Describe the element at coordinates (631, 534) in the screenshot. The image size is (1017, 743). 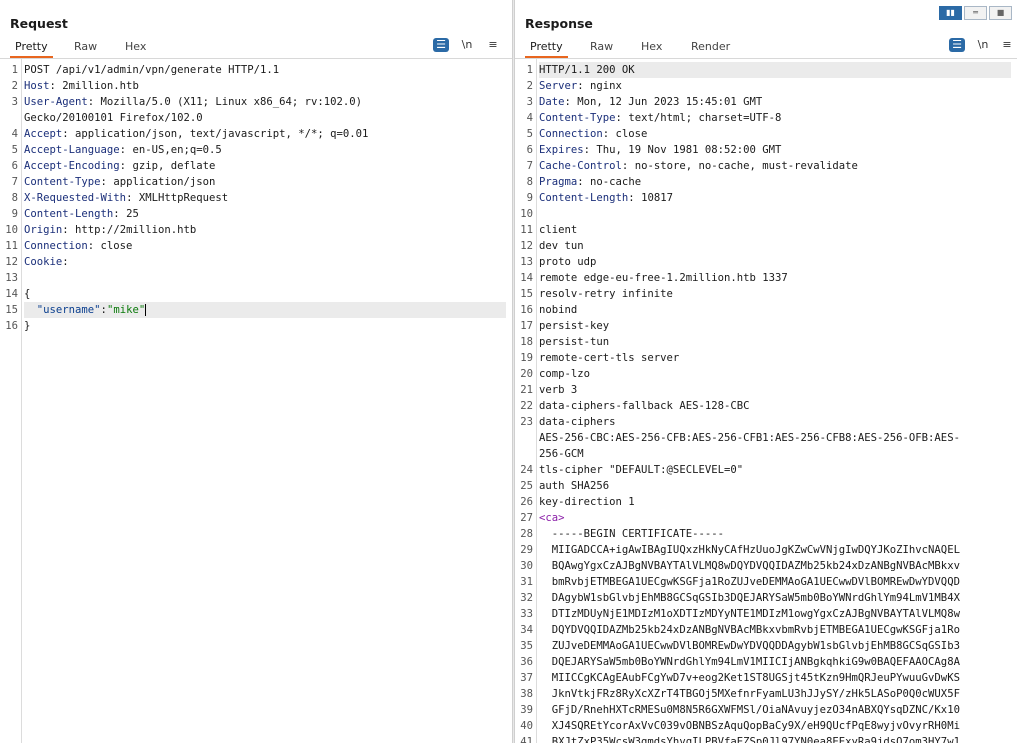
I see `code-text: -----BEGIN CERTIFICATE-----` at that location.